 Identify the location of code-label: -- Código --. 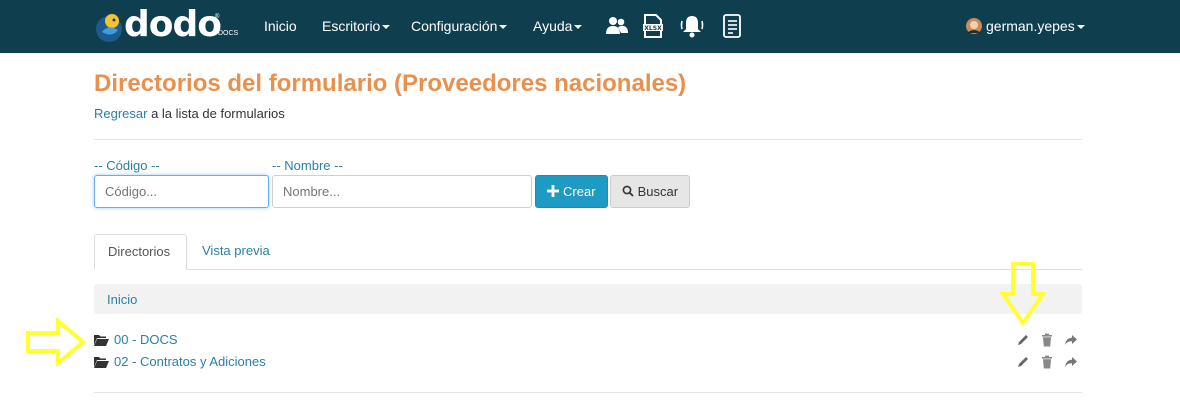
(127, 165).